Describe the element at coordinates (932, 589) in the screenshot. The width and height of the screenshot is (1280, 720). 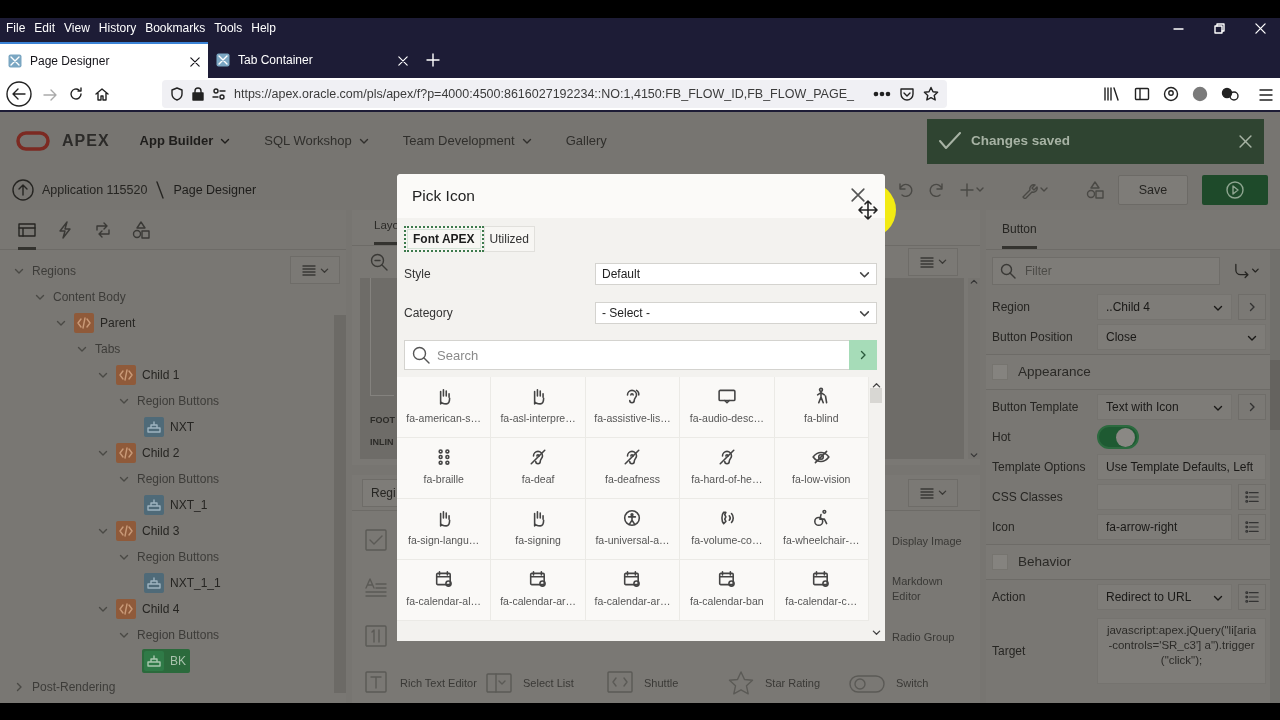
I see `component-label: Markdown Editor` at that location.